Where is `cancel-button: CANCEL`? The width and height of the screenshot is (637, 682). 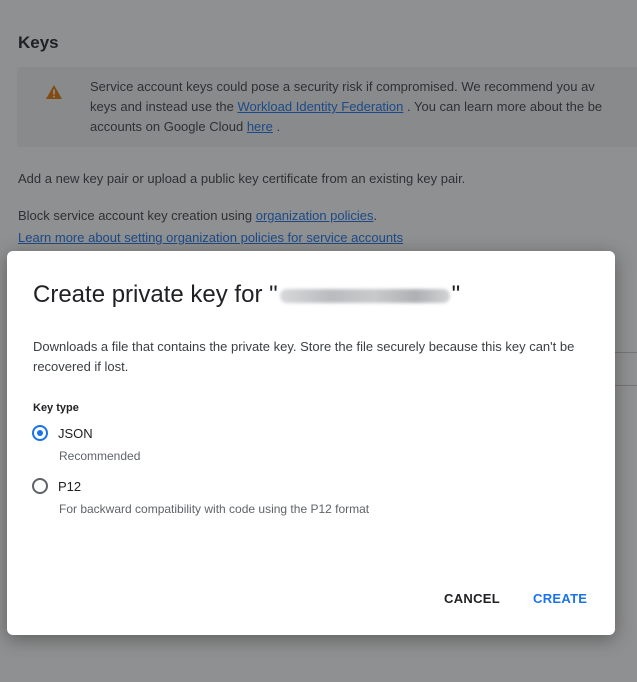
cancel-button: CANCEL is located at coordinates (472, 598).